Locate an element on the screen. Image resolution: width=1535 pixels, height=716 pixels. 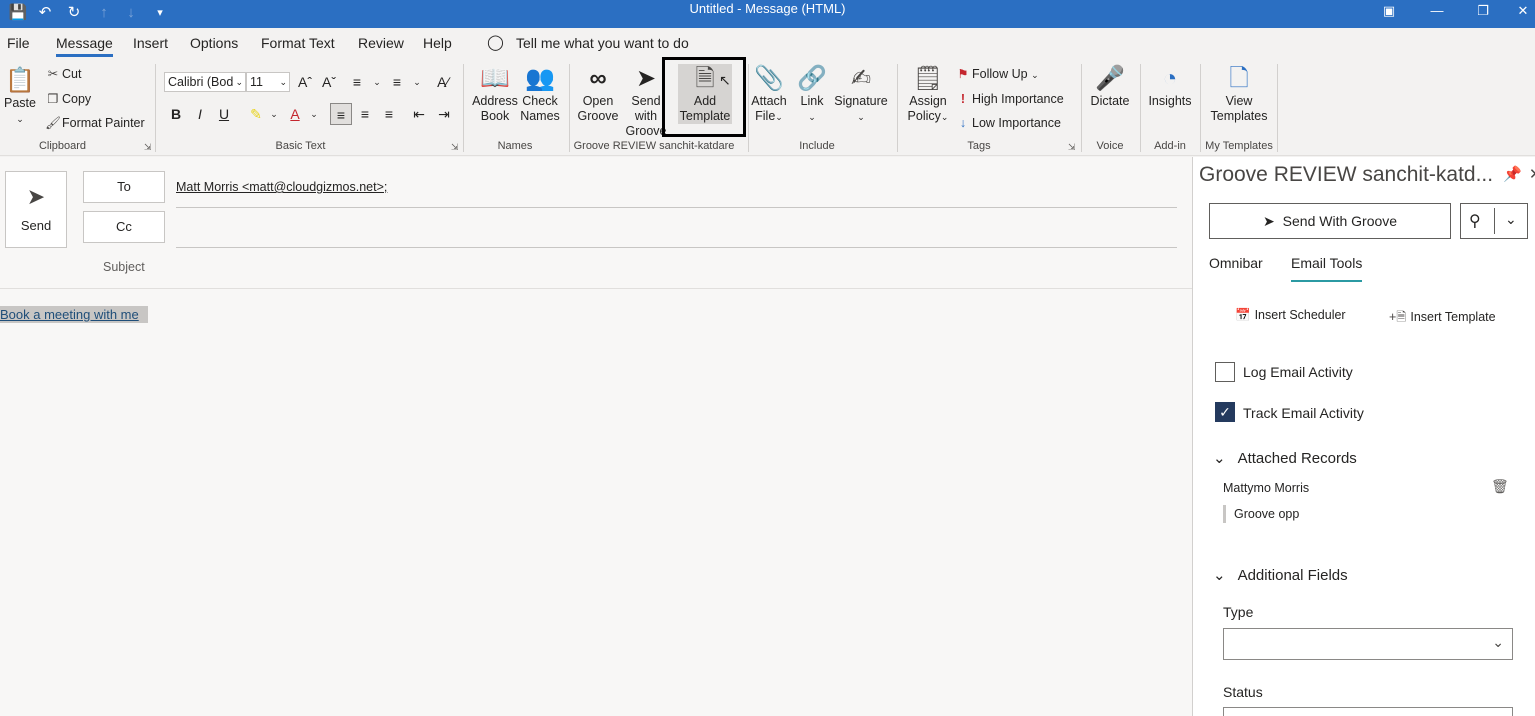
insert-template-button: +🗎 Insert Template is located at coordinates (1442, 318).